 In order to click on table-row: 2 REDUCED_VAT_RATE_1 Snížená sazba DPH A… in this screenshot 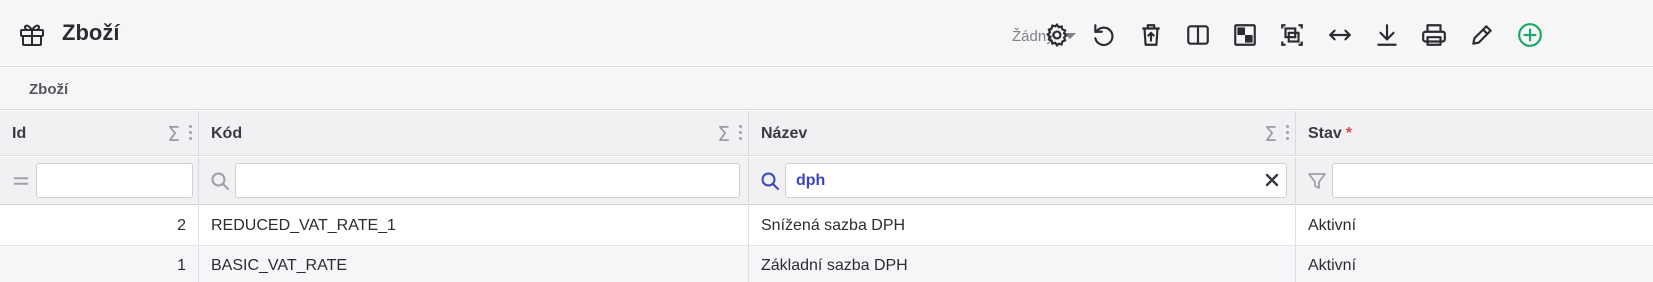, I will do `click(826, 226)`.